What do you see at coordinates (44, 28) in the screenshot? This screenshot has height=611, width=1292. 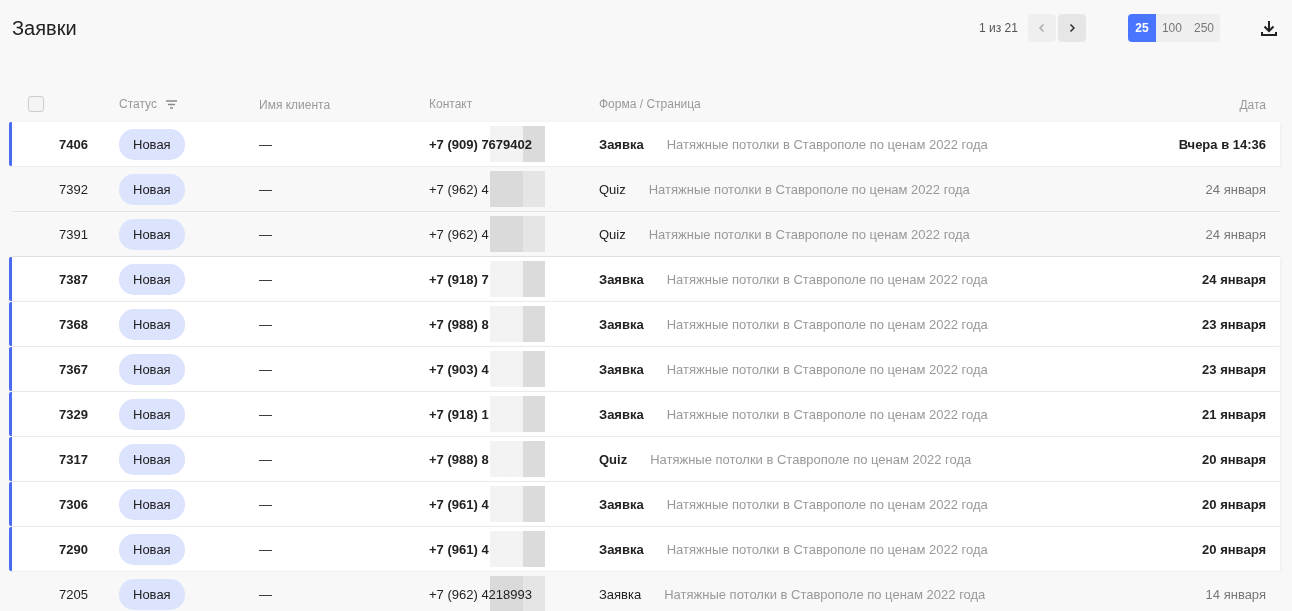 I see `page-title: Заявки` at bounding box center [44, 28].